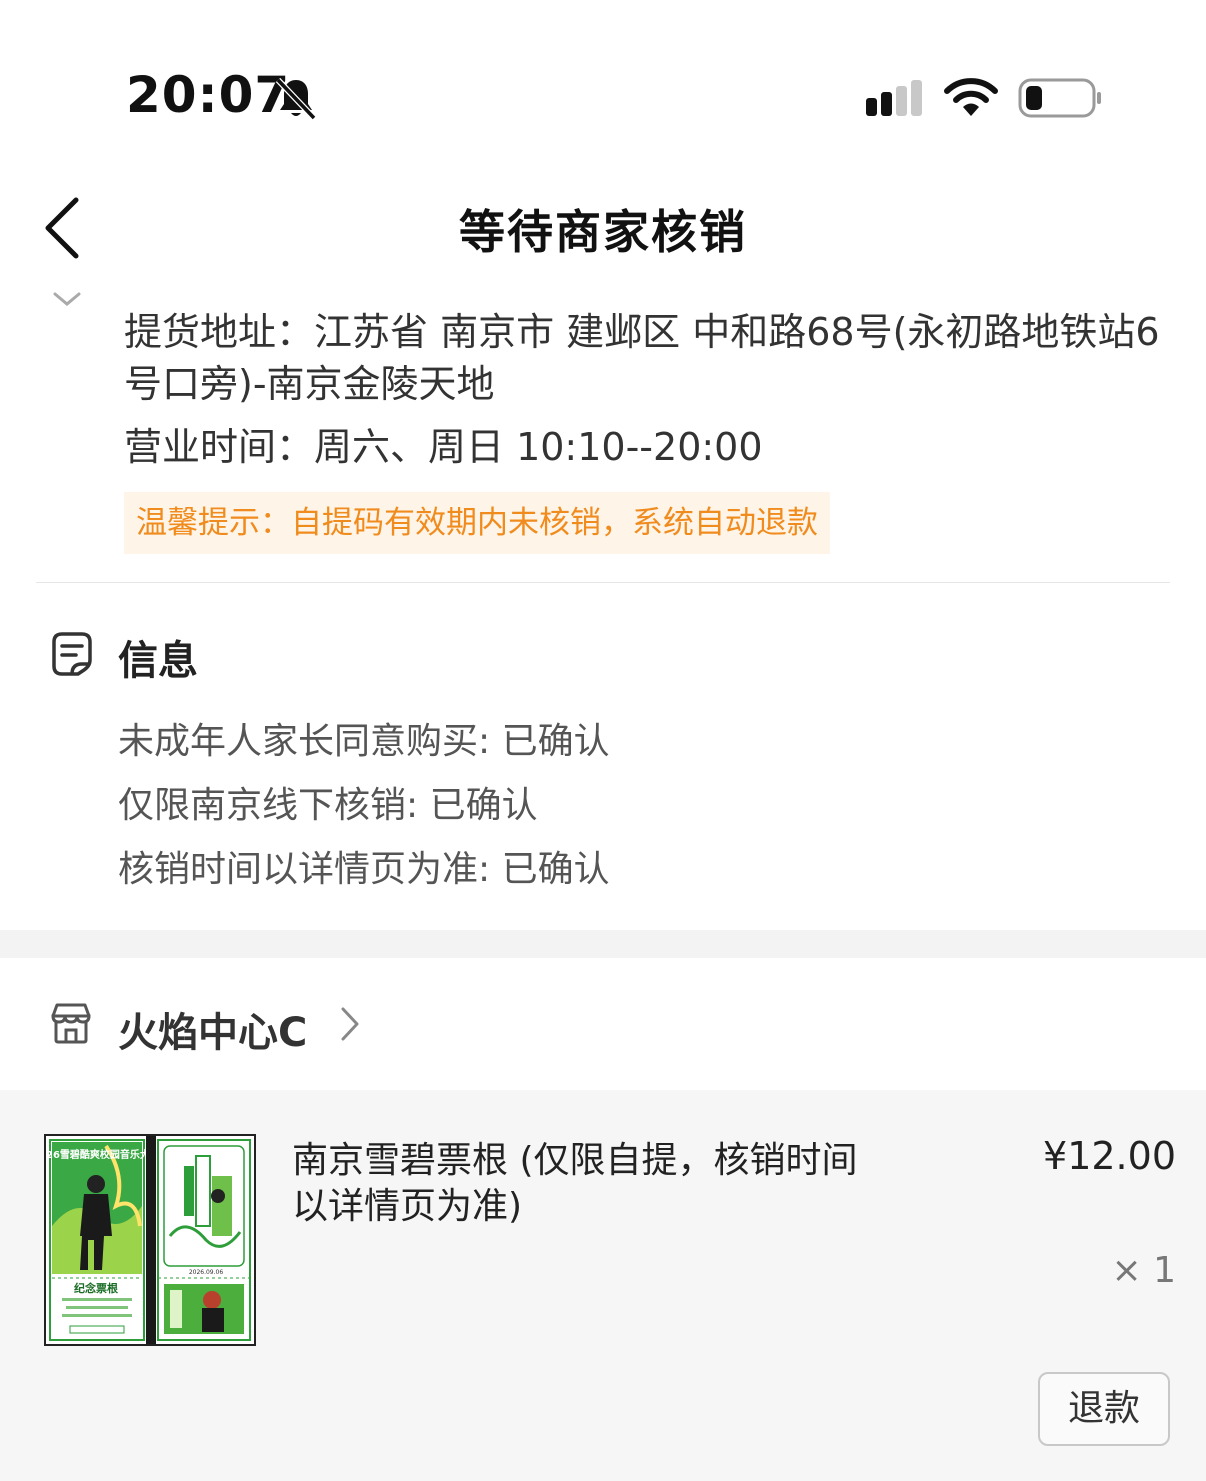 This screenshot has height=1481, width=1206. I want to click on info-line-nanjing-only: 仅限南京线下核销: 已确认, so click(328, 805).